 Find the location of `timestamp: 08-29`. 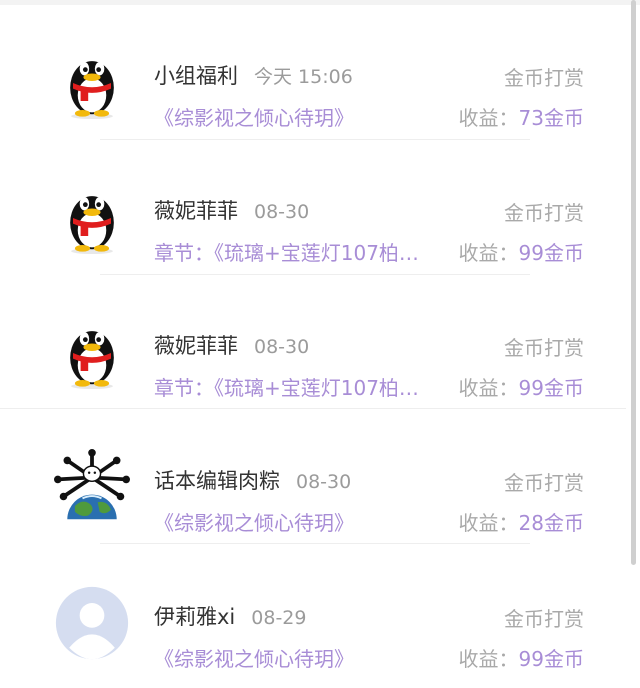

timestamp: 08-29 is located at coordinates (279, 618).